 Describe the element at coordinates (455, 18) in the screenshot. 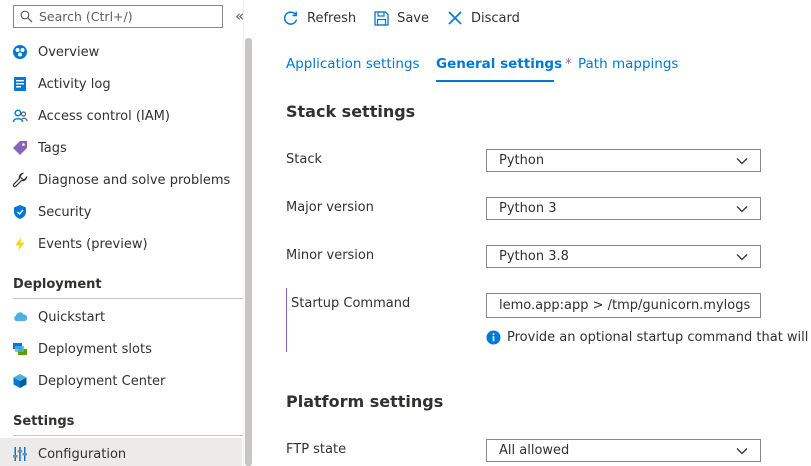

I see `discard-icon` at that location.